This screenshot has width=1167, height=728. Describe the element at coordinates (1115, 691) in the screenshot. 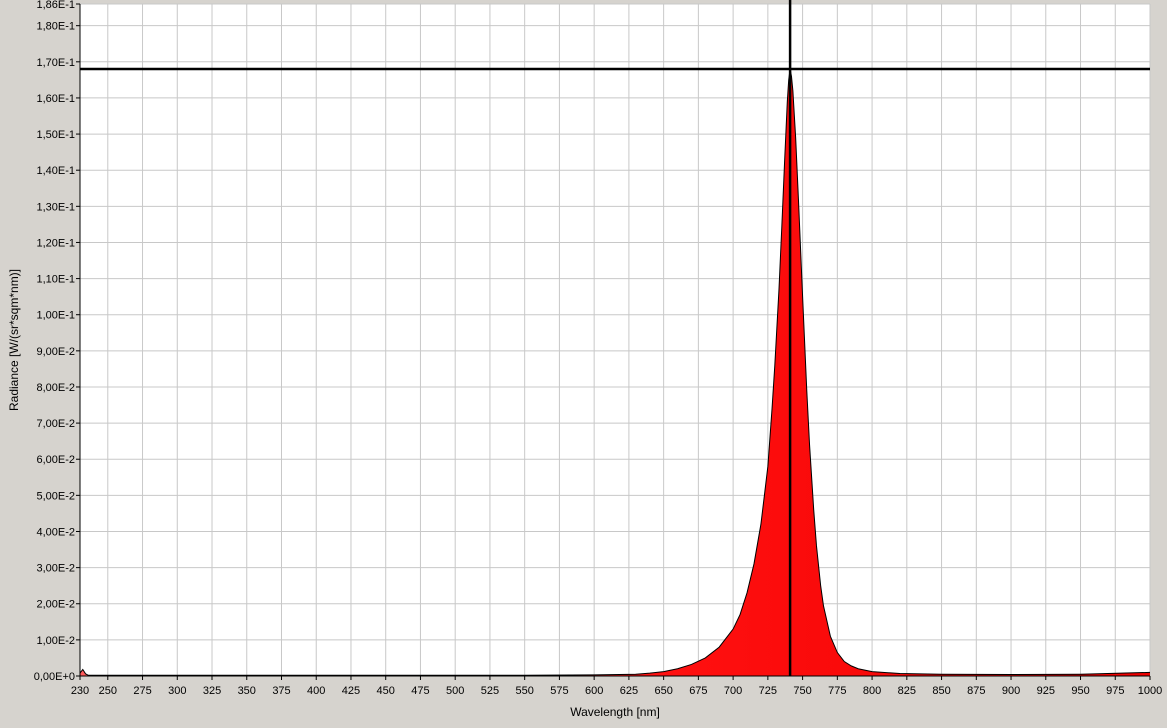

I see `x-tick-label: 975` at that location.